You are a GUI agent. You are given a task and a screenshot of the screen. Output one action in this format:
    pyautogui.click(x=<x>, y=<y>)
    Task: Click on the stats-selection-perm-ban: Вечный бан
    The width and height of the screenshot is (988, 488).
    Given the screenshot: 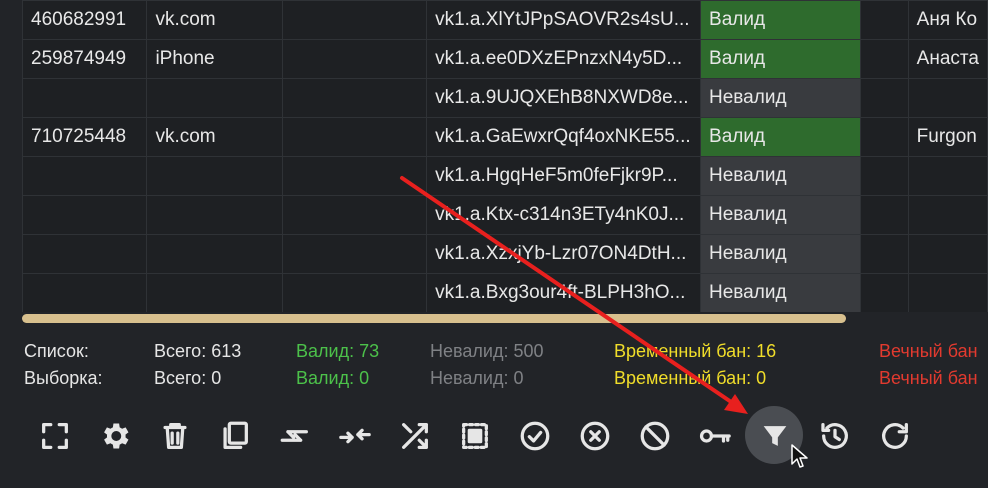 What is the action you would take?
    pyautogui.click(x=928, y=378)
    